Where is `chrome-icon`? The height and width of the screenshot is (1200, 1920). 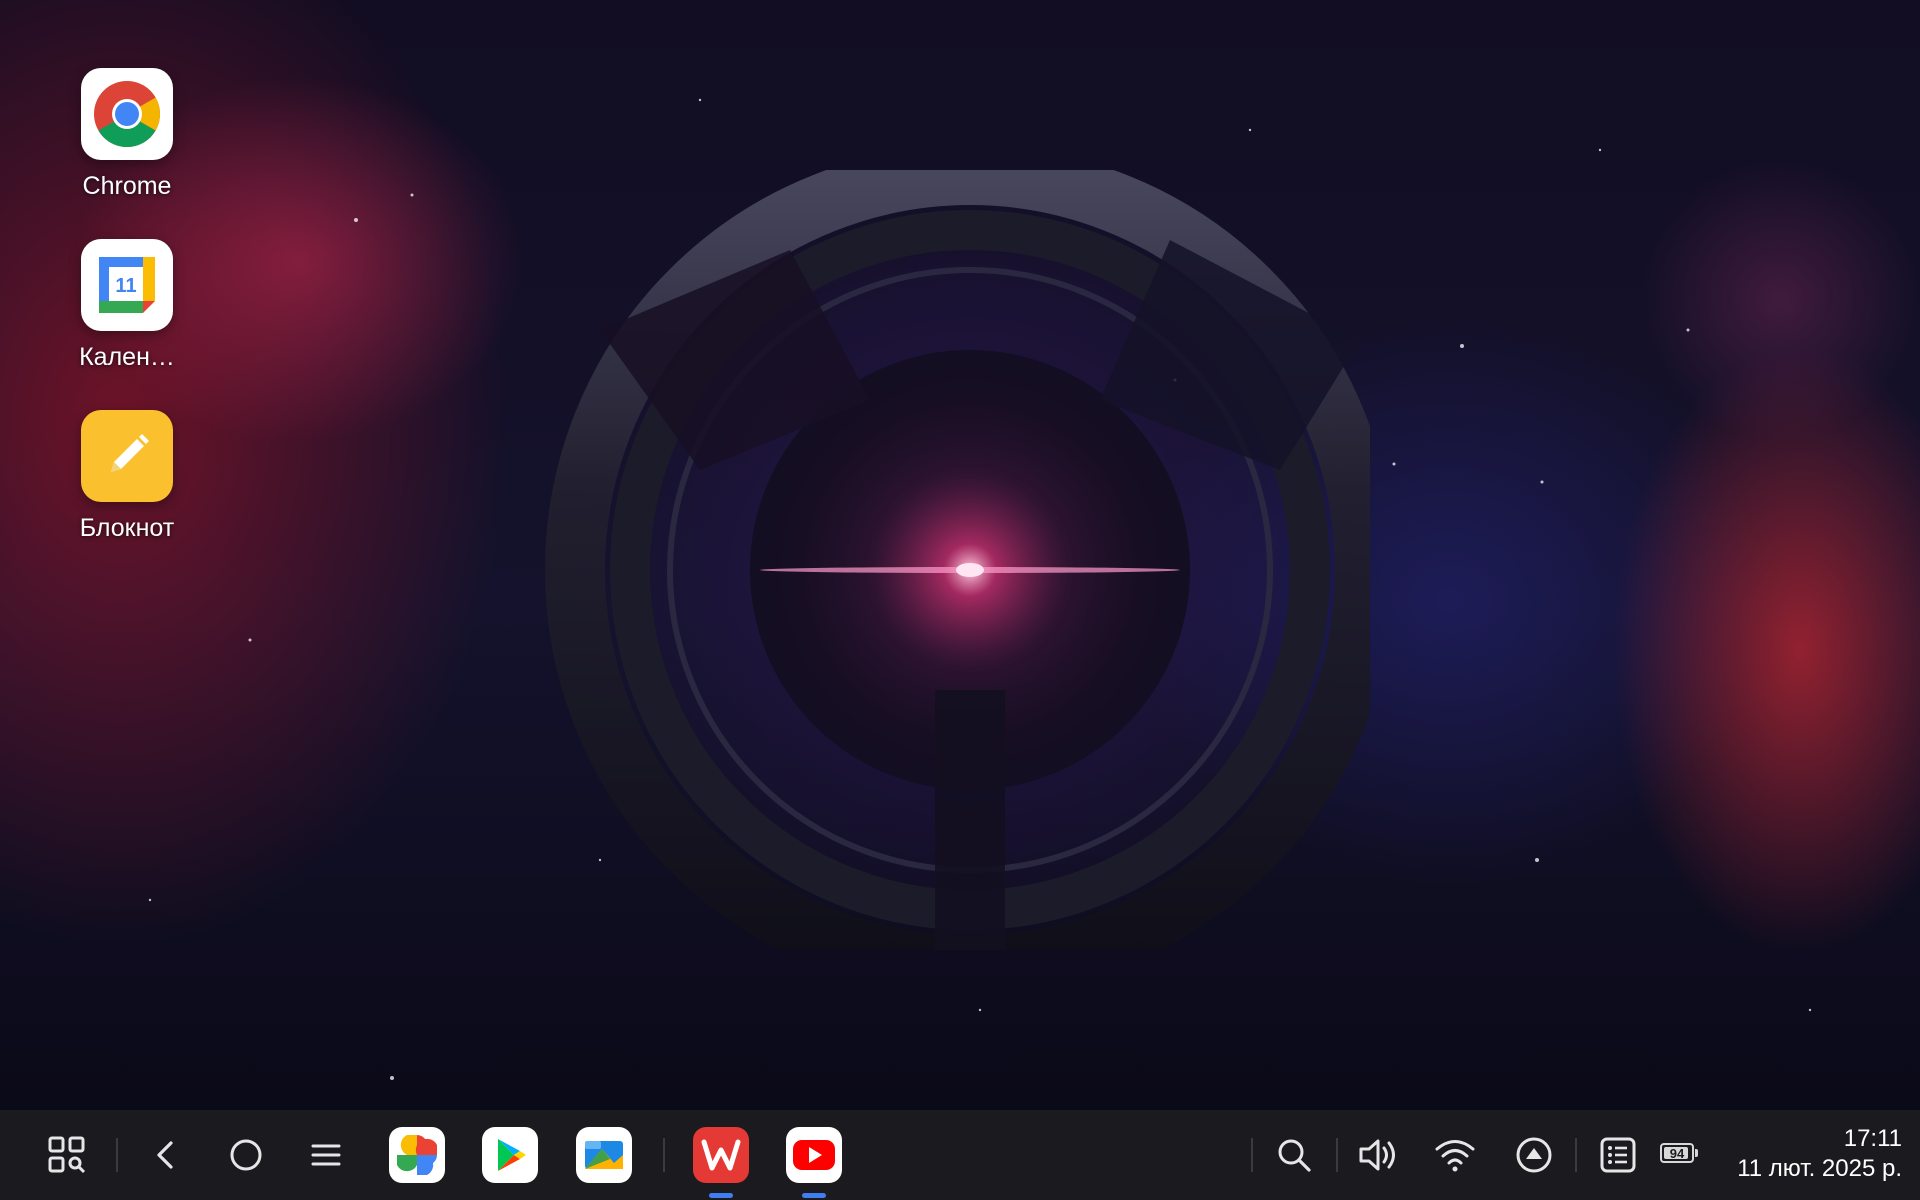 chrome-icon is located at coordinates (127, 114).